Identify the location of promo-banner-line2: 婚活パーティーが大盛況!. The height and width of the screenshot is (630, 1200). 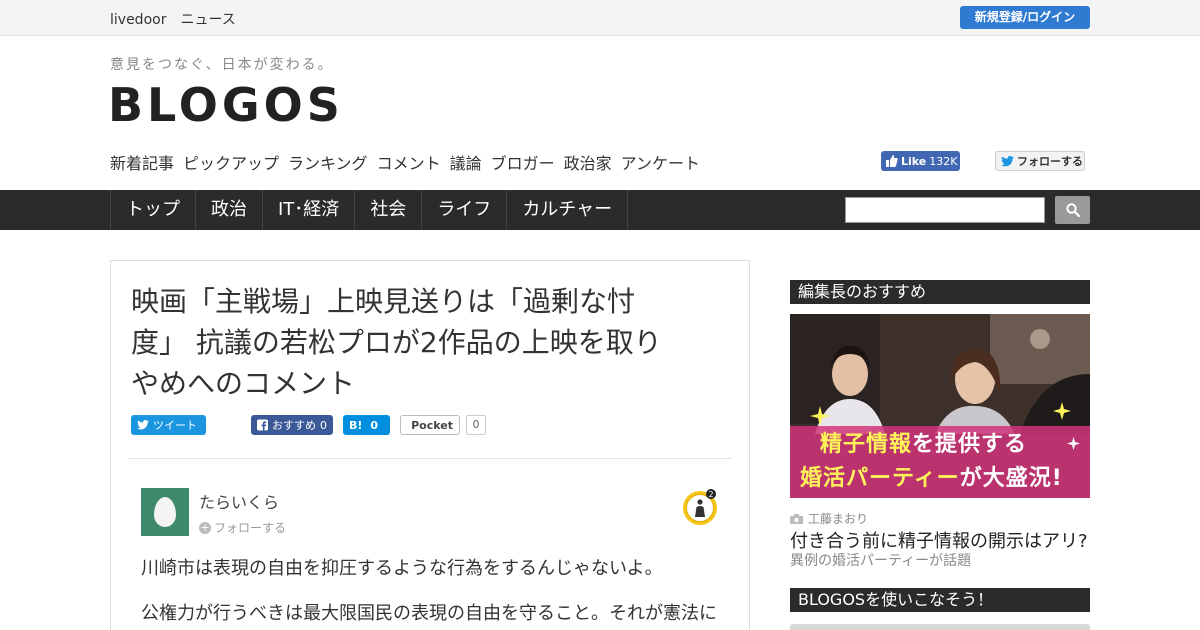
(931, 476).